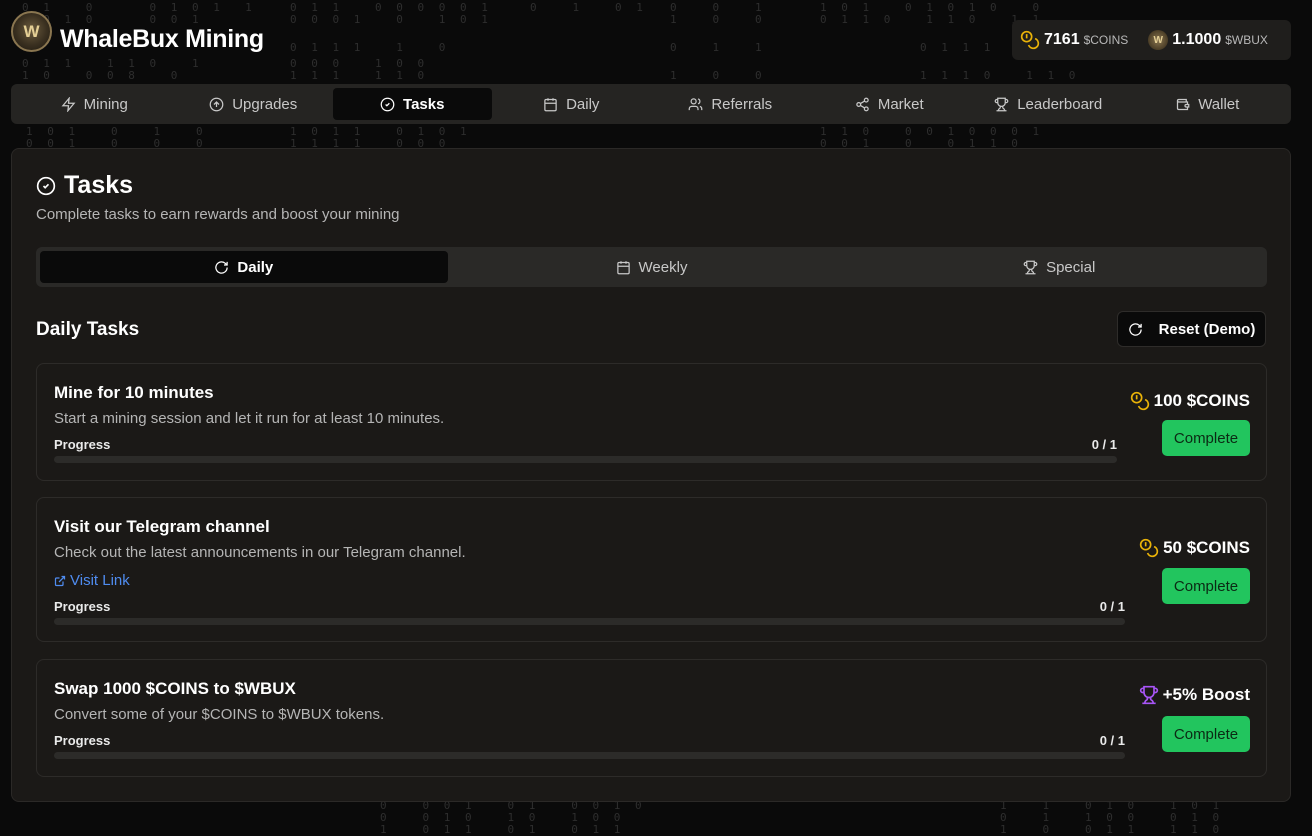 This screenshot has height=836, width=1312. Describe the element at coordinates (1060, 104) in the screenshot. I see `tab-label: Leaderboard` at that location.